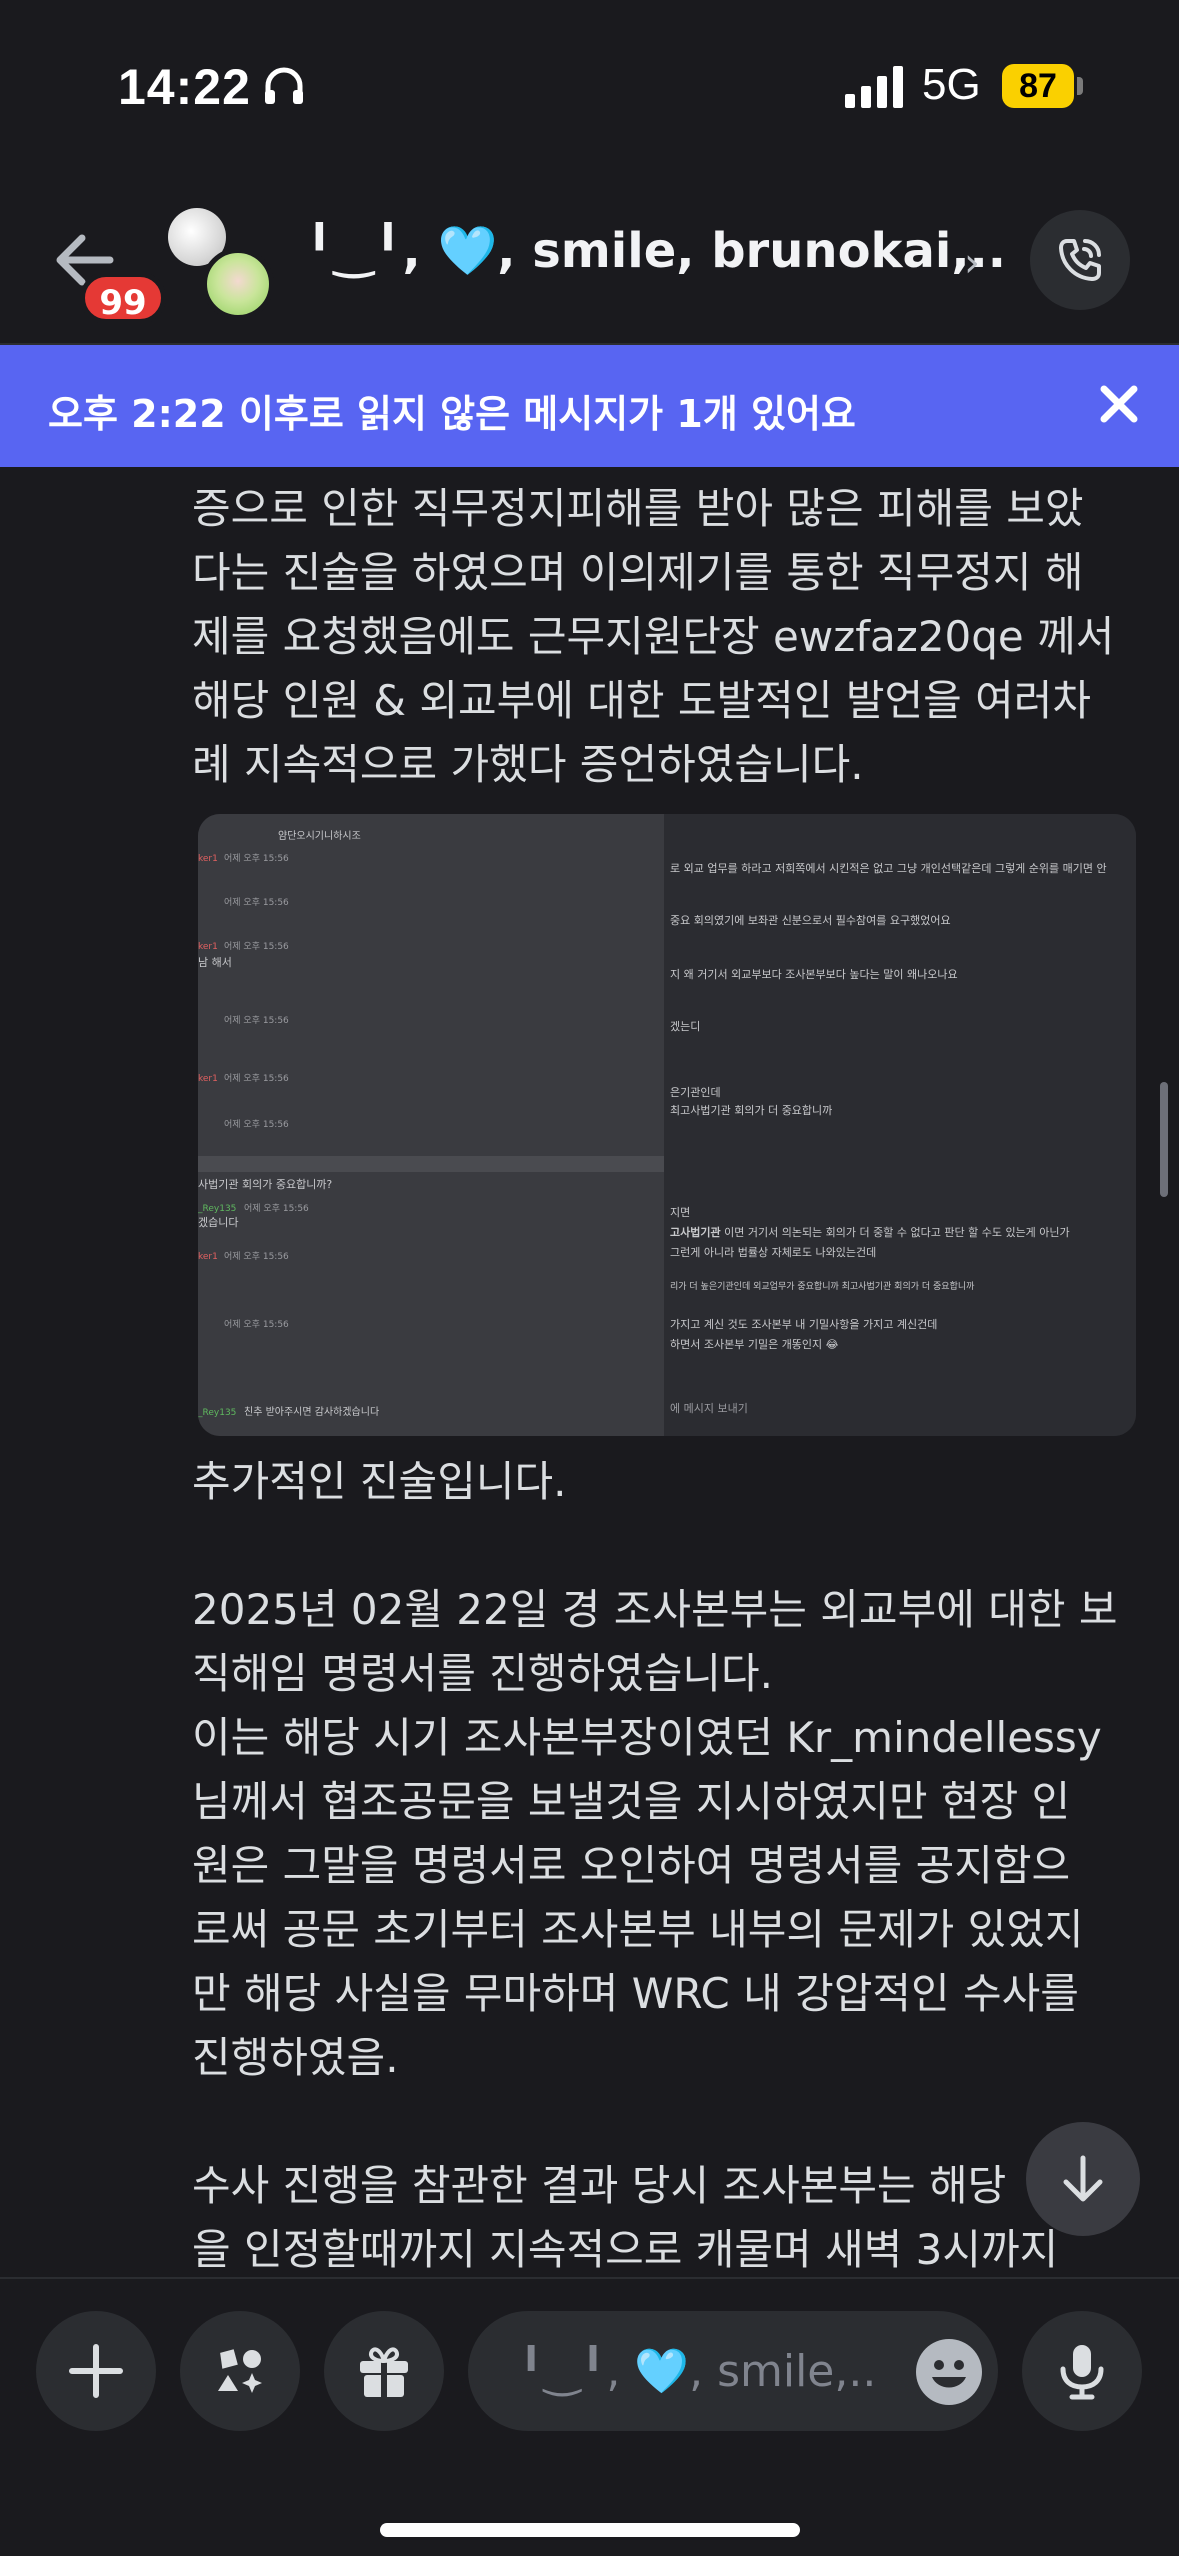 The width and height of the screenshot is (1179, 2556). I want to click on attachment-text: 친추 받아주시면 감사하겠습니다, so click(312, 1412).